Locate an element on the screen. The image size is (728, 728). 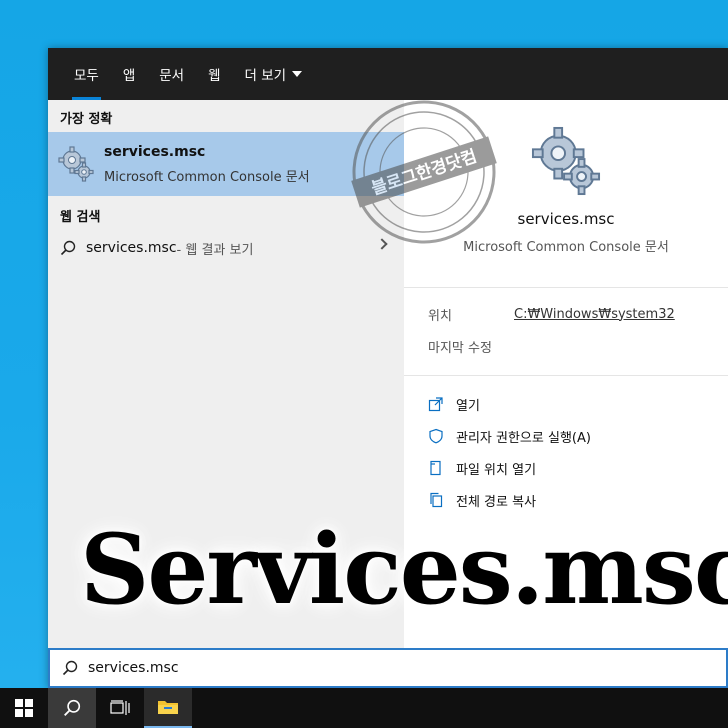
web-search-suffix: - 웹 결과 보기 is located at coordinates (215, 250).